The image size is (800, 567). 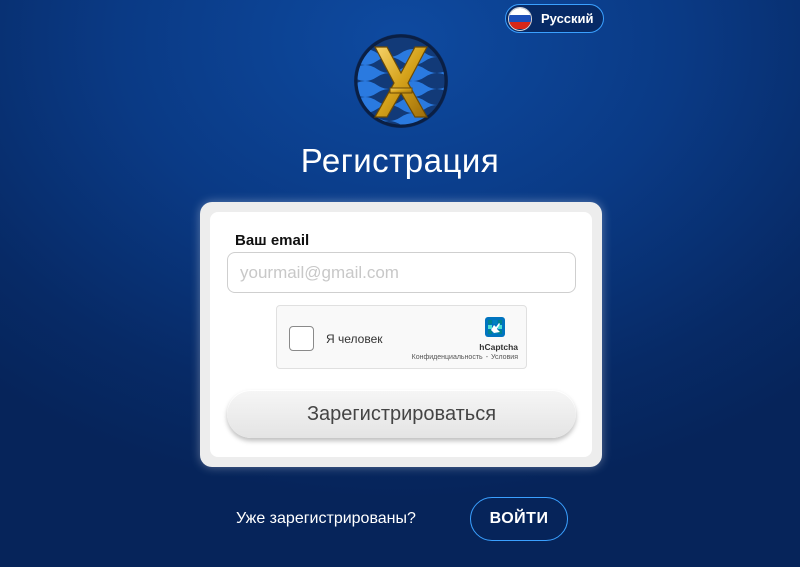 What do you see at coordinates (447, 357) in the screenshot?
I see `captcha-privacy-link: Конфиденциальность` at bounding box center [447, 357].